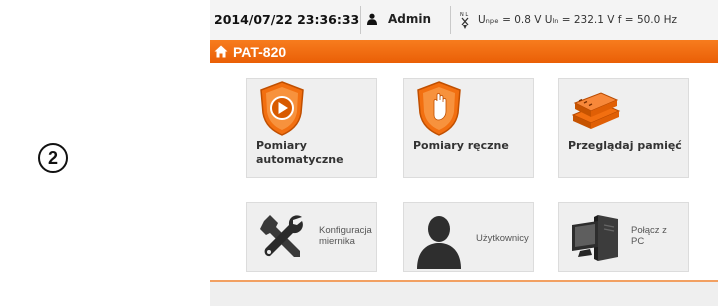 This screenshot has width=718, height=306. I want to click on hand-shield-icon, so click(439, 108).